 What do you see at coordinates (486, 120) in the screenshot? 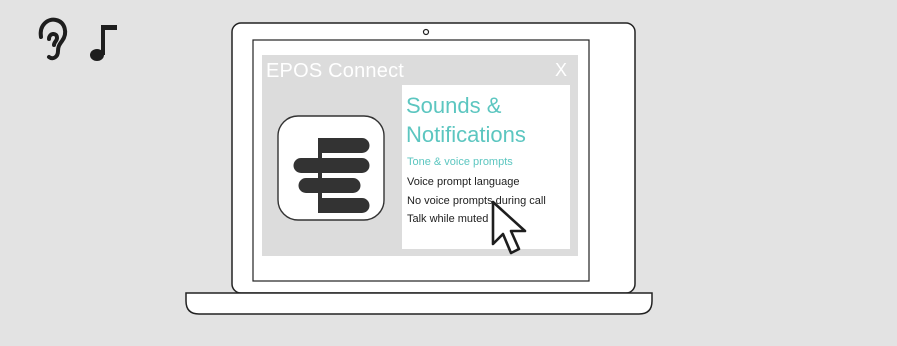
I see `page-title: Sounds & Notifications` at bounding box center [486, 120].